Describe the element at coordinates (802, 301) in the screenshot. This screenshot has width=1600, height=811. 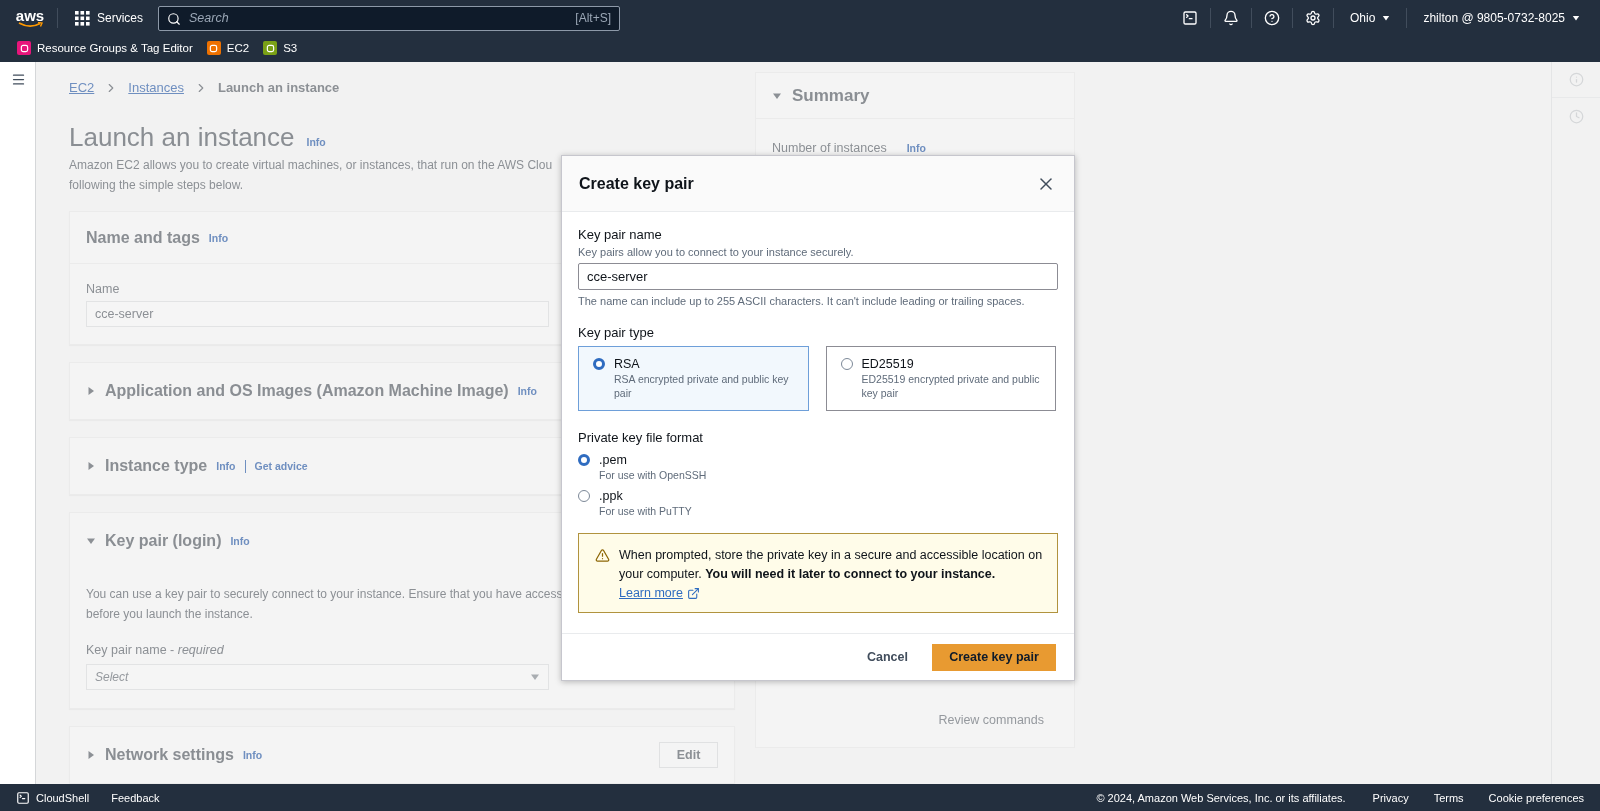
I see `field-constraint: The name can include up to 255 ASCII characters. It can't include leading or trailing spaces.` at that location.